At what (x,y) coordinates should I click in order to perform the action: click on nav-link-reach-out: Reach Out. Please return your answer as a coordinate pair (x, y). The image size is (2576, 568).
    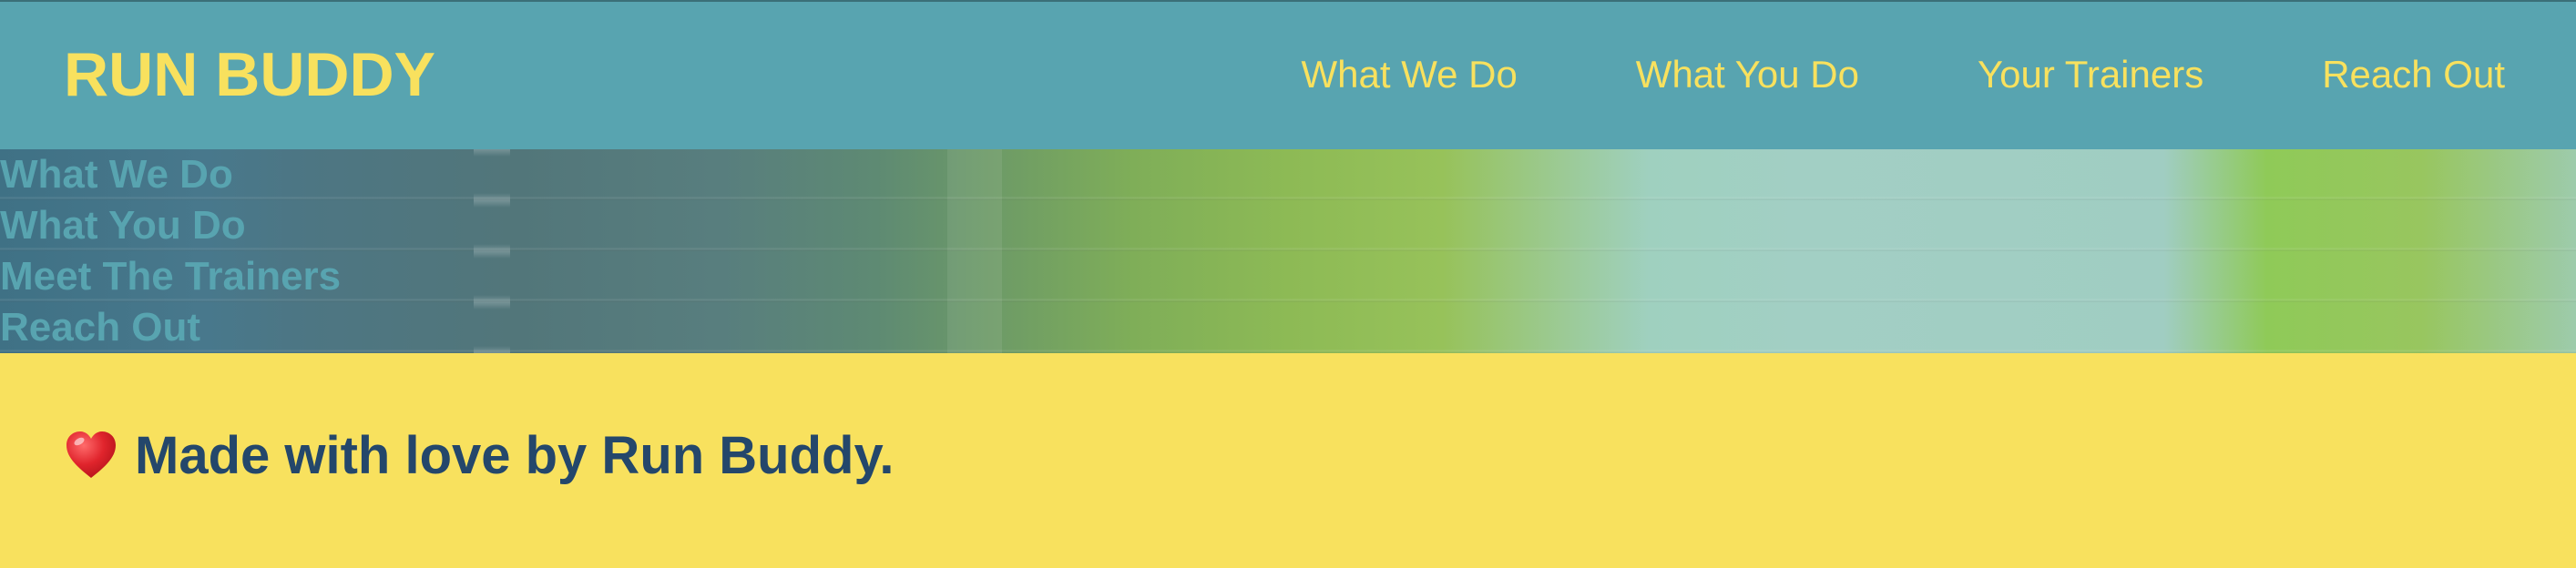
    Looking at the image, I should click on (2413, 74).